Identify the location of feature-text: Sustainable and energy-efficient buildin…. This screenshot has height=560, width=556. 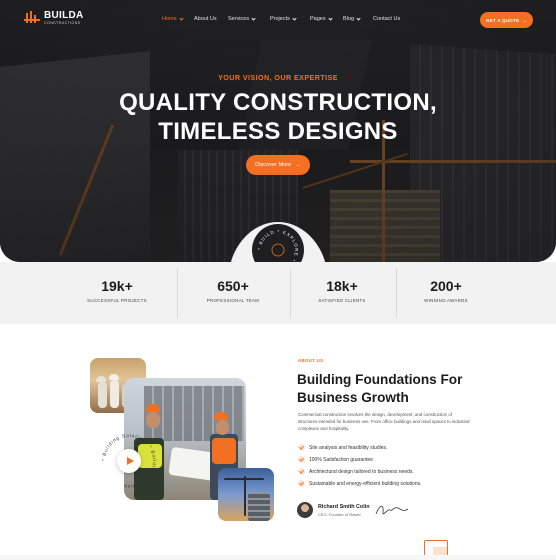
(365, 483).